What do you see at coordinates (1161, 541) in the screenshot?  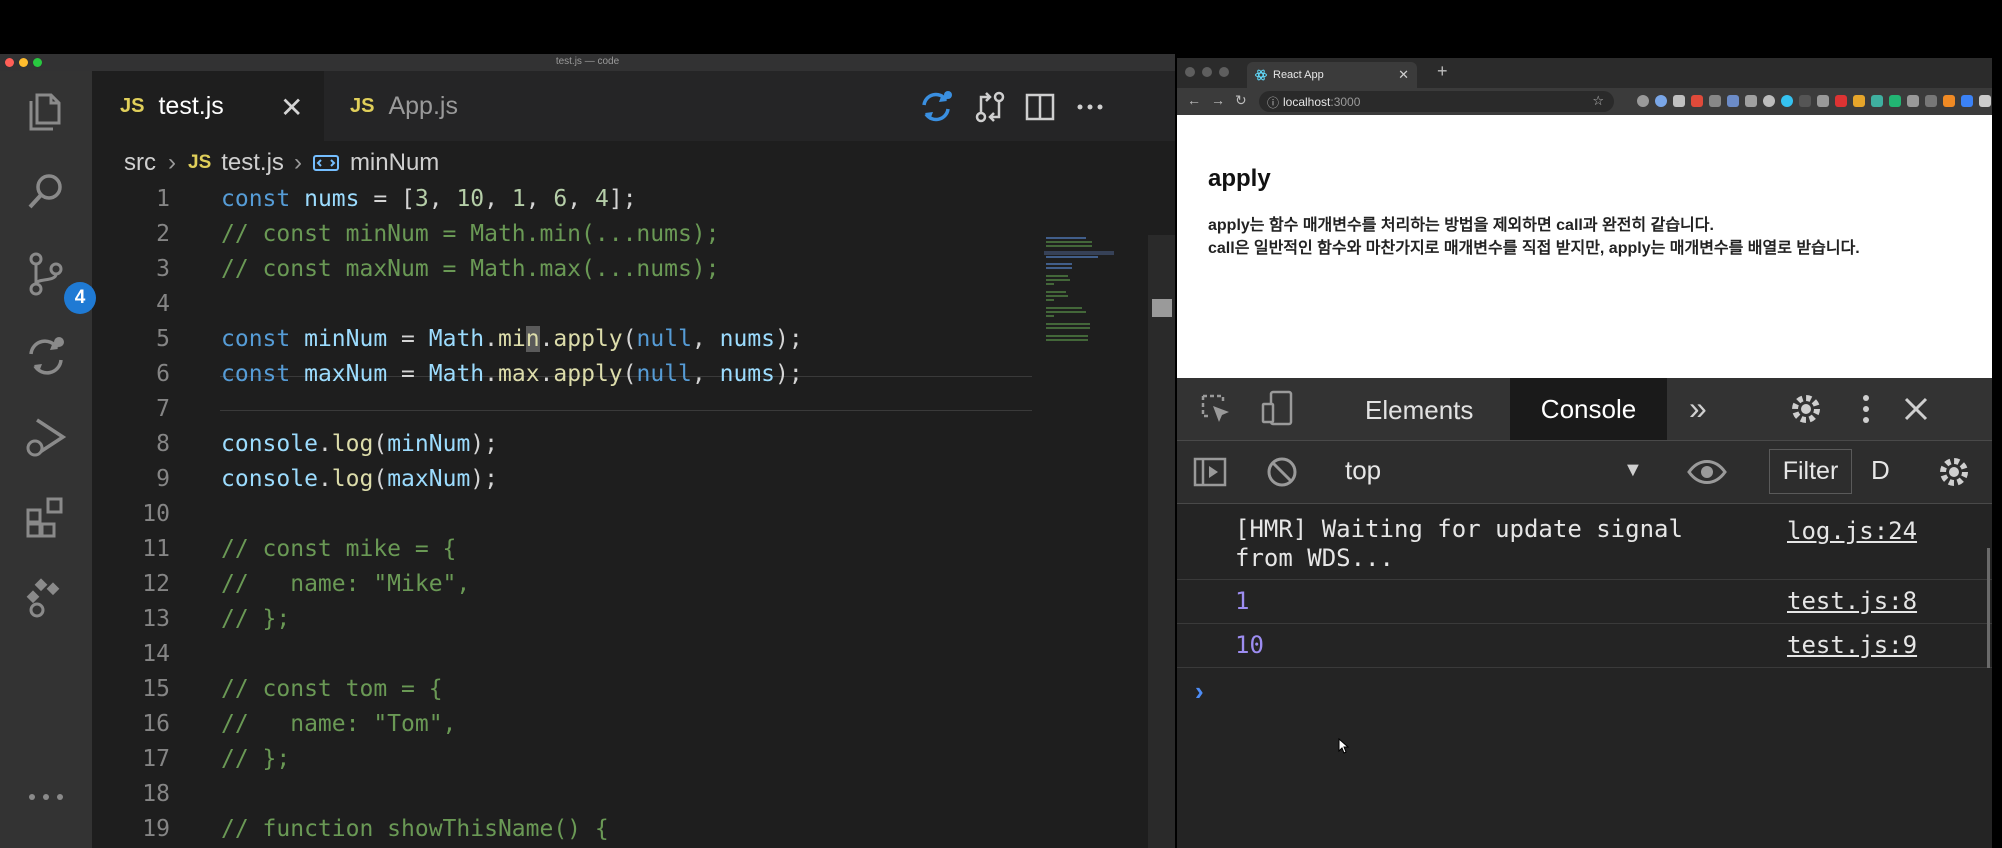 I see `editor-scrollbar` at bounding box center [1161, 541].